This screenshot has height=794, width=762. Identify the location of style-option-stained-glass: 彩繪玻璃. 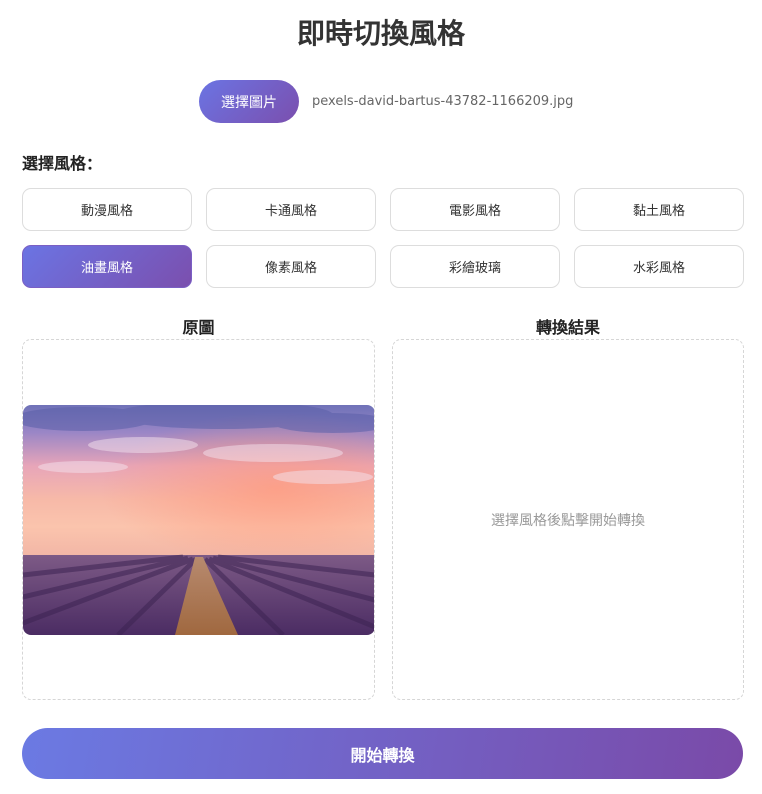
(475, 266).